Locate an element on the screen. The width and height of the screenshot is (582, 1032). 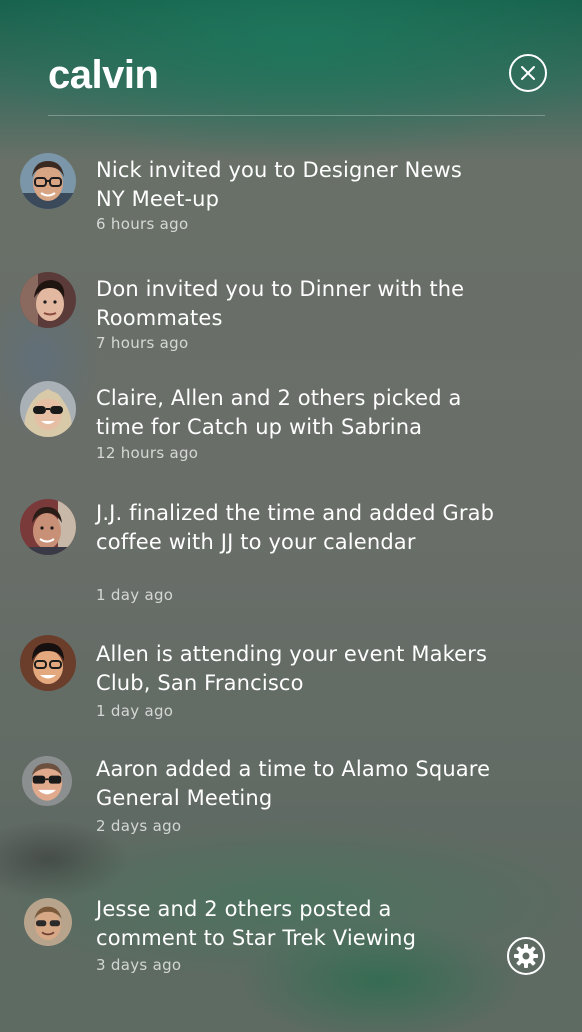
notification-time: 6 hours ago is located at coordinates (142, 224).